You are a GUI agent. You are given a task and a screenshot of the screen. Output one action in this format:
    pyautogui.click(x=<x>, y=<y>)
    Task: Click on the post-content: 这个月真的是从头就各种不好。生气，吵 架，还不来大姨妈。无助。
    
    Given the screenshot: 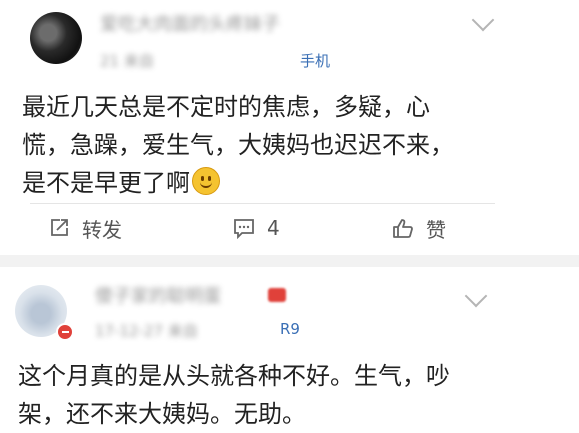 What is the action you would take?
    pyautogui.click(x=234, y=395)
    